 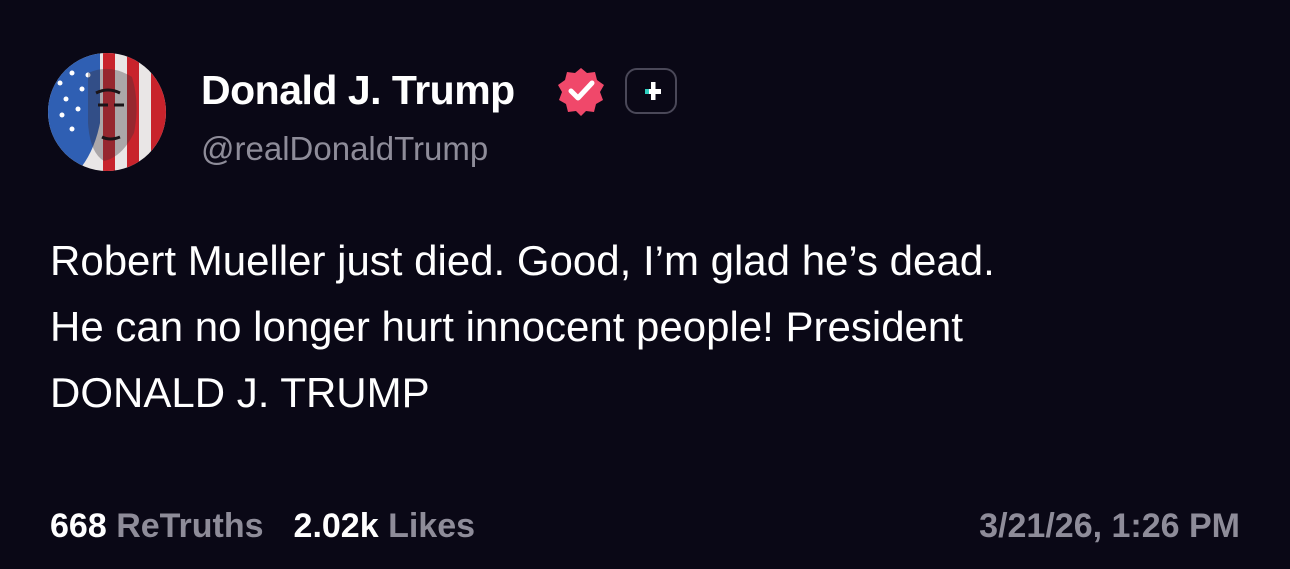 I want to click on verified-badge-icon, so click(x=581, y=91).